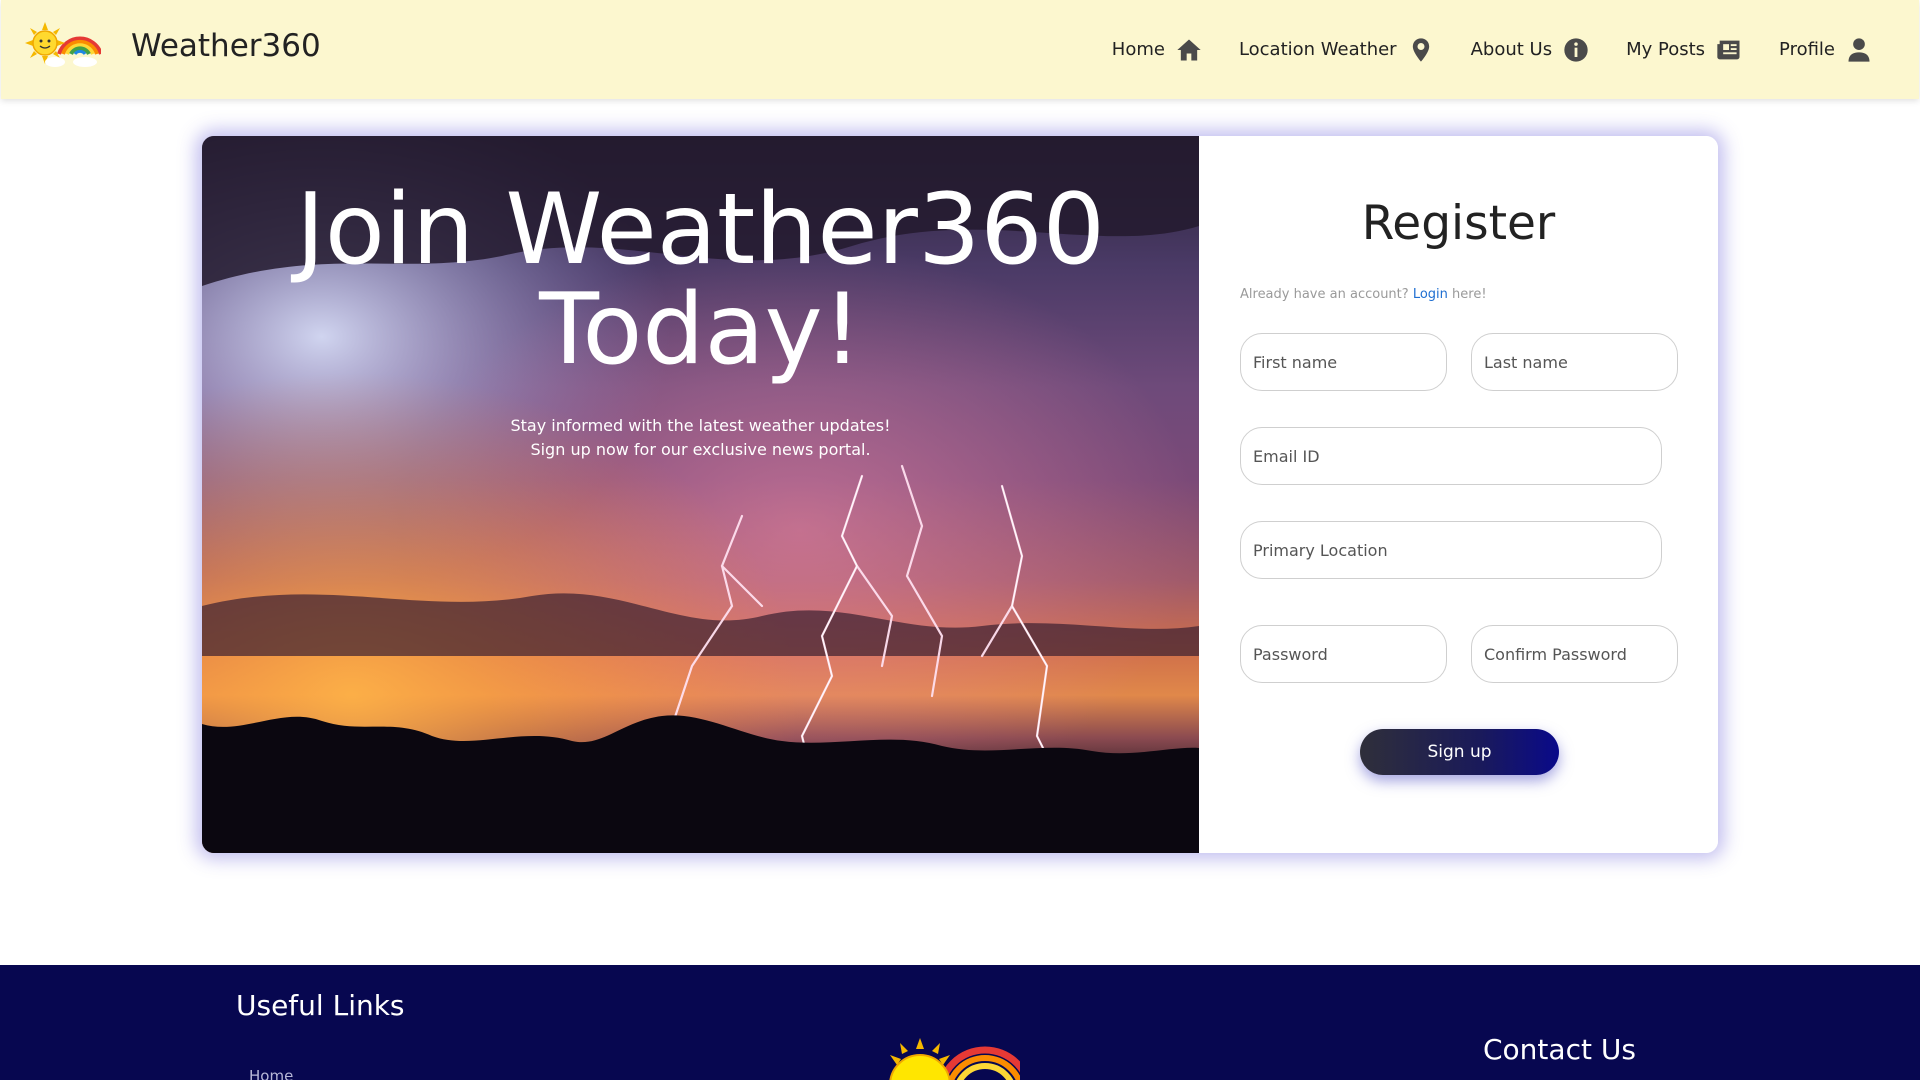 Image resolution: width=1920 pixels, height=1080 pixels. I want to click on hero-title-line2: Today!, so click(700, 330).